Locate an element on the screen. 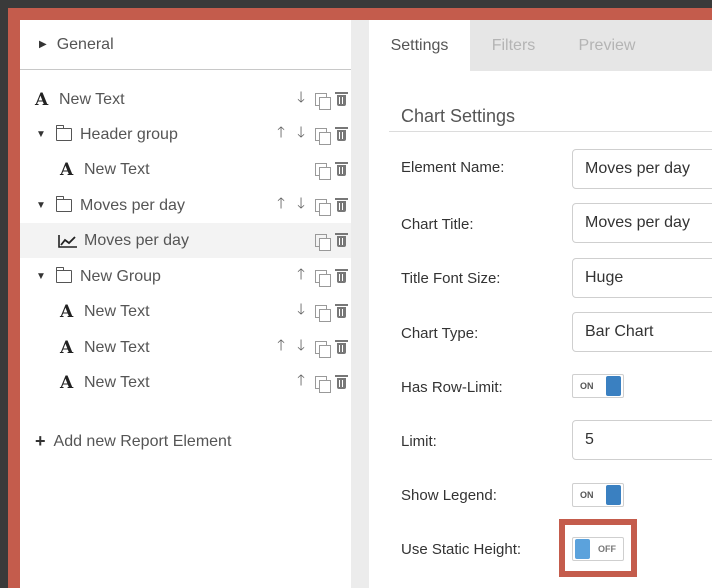 This screenshot has width=712, height=588. tab-settings: Settings is located at coordinates (419, 45).